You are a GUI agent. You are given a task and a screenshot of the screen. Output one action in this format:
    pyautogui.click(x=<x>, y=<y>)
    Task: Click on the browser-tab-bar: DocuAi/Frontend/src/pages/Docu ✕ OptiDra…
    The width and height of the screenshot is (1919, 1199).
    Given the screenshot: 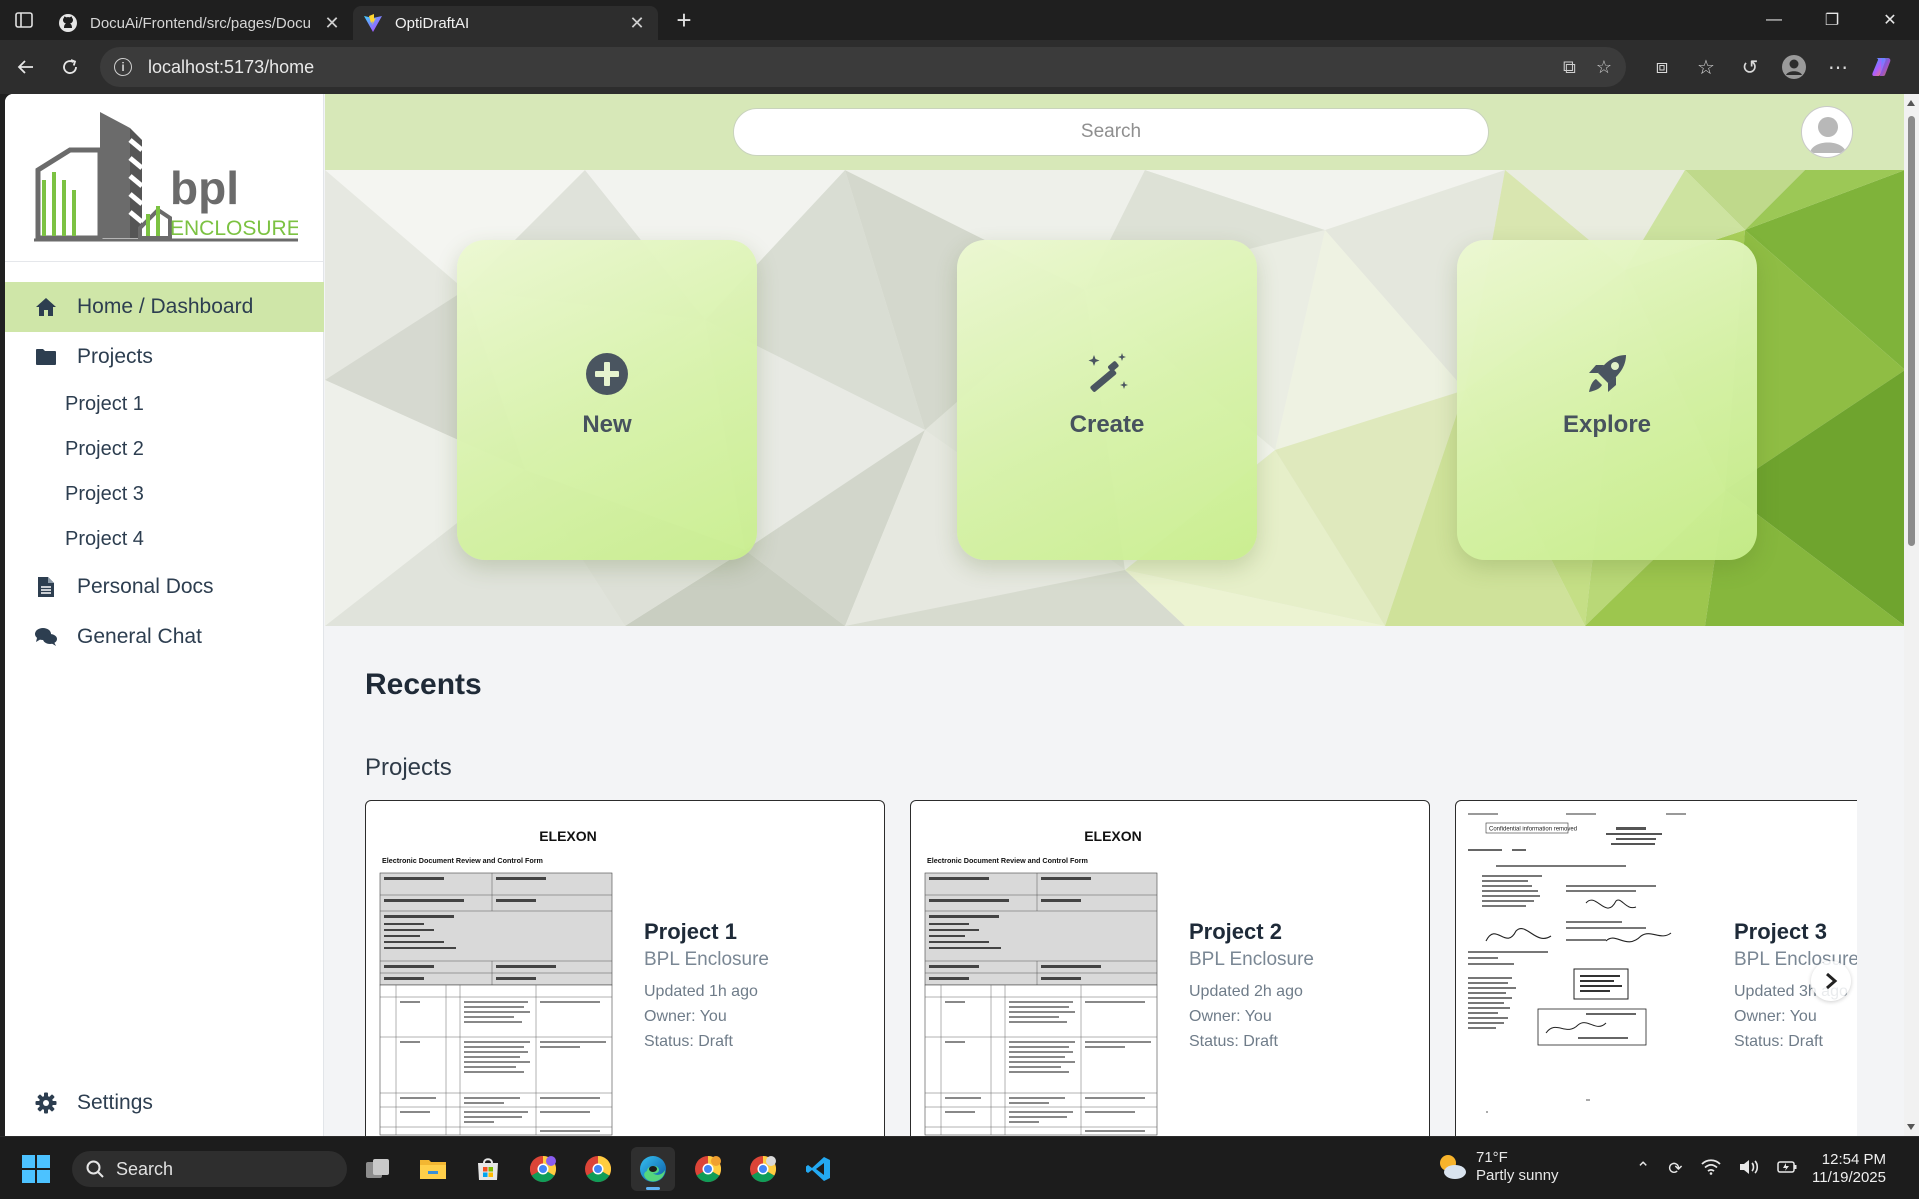 What is the action you would take?
    pyautogui.click(x=959, y=20)
    